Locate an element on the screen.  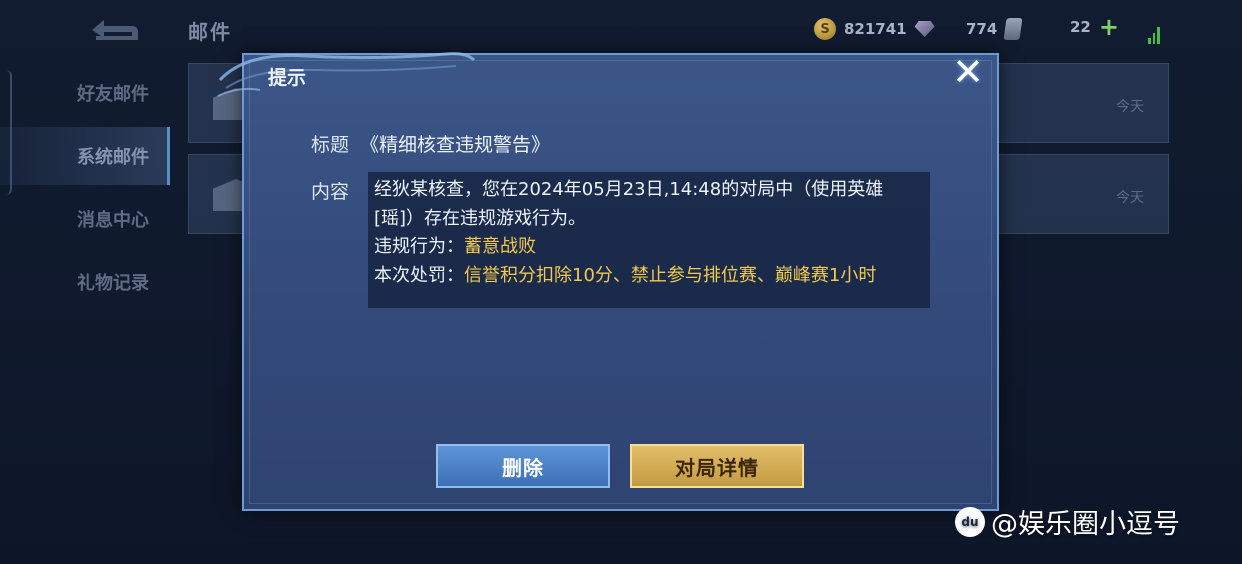
diamond-icon is located at coordinates (924, 29).